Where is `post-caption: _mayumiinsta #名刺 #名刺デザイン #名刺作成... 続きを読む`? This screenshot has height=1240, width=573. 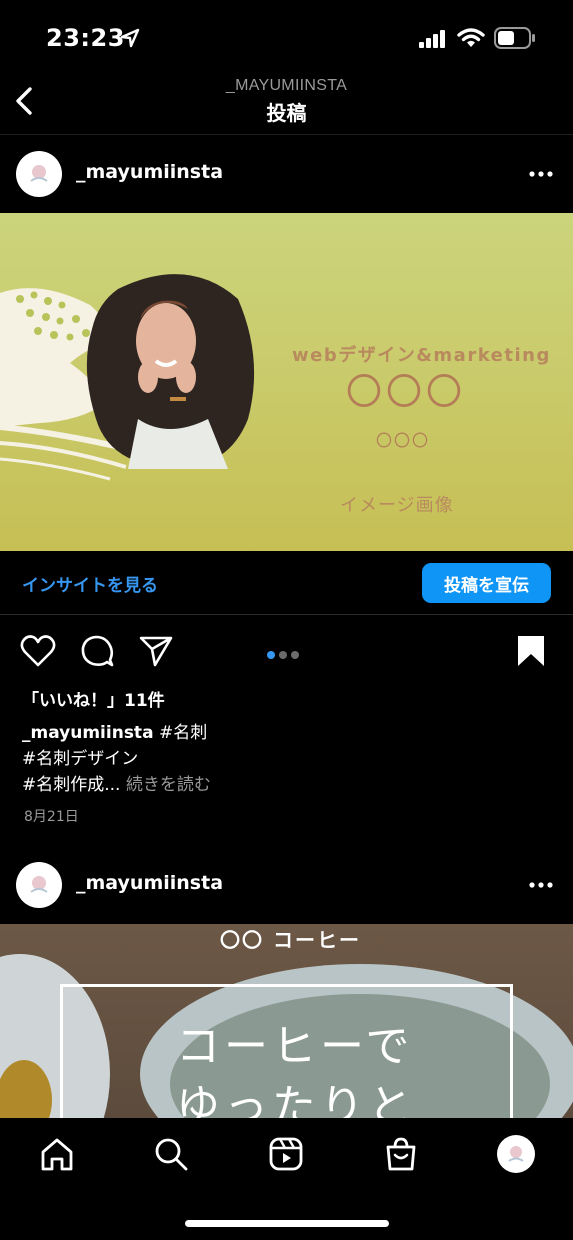 post-caption: _mayumiinsta #名刺 #名刺デザイン #名刺作成... 続きを読む is located at coordinates (116, 759).